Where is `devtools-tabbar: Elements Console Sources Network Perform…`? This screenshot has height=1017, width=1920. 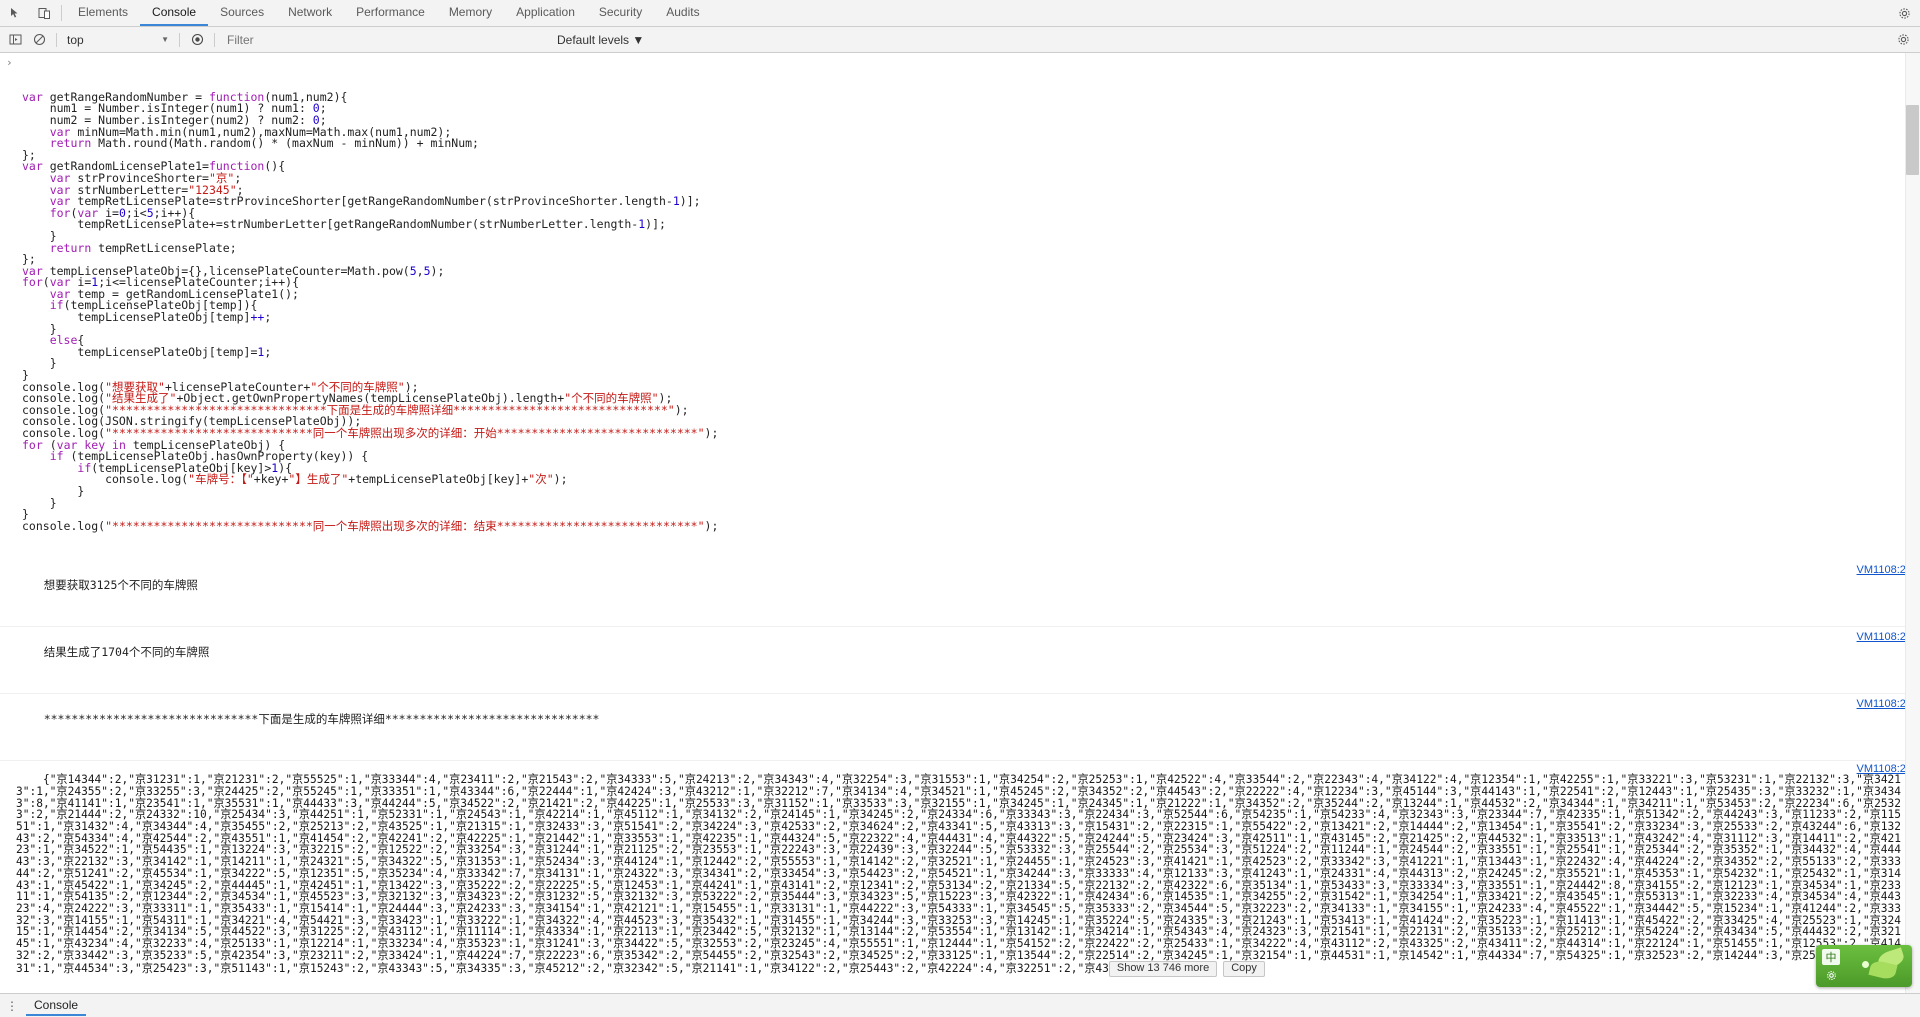 devtools-tabbar: Elements Console Sources Network Perform… is located at coordinates (960, 13).